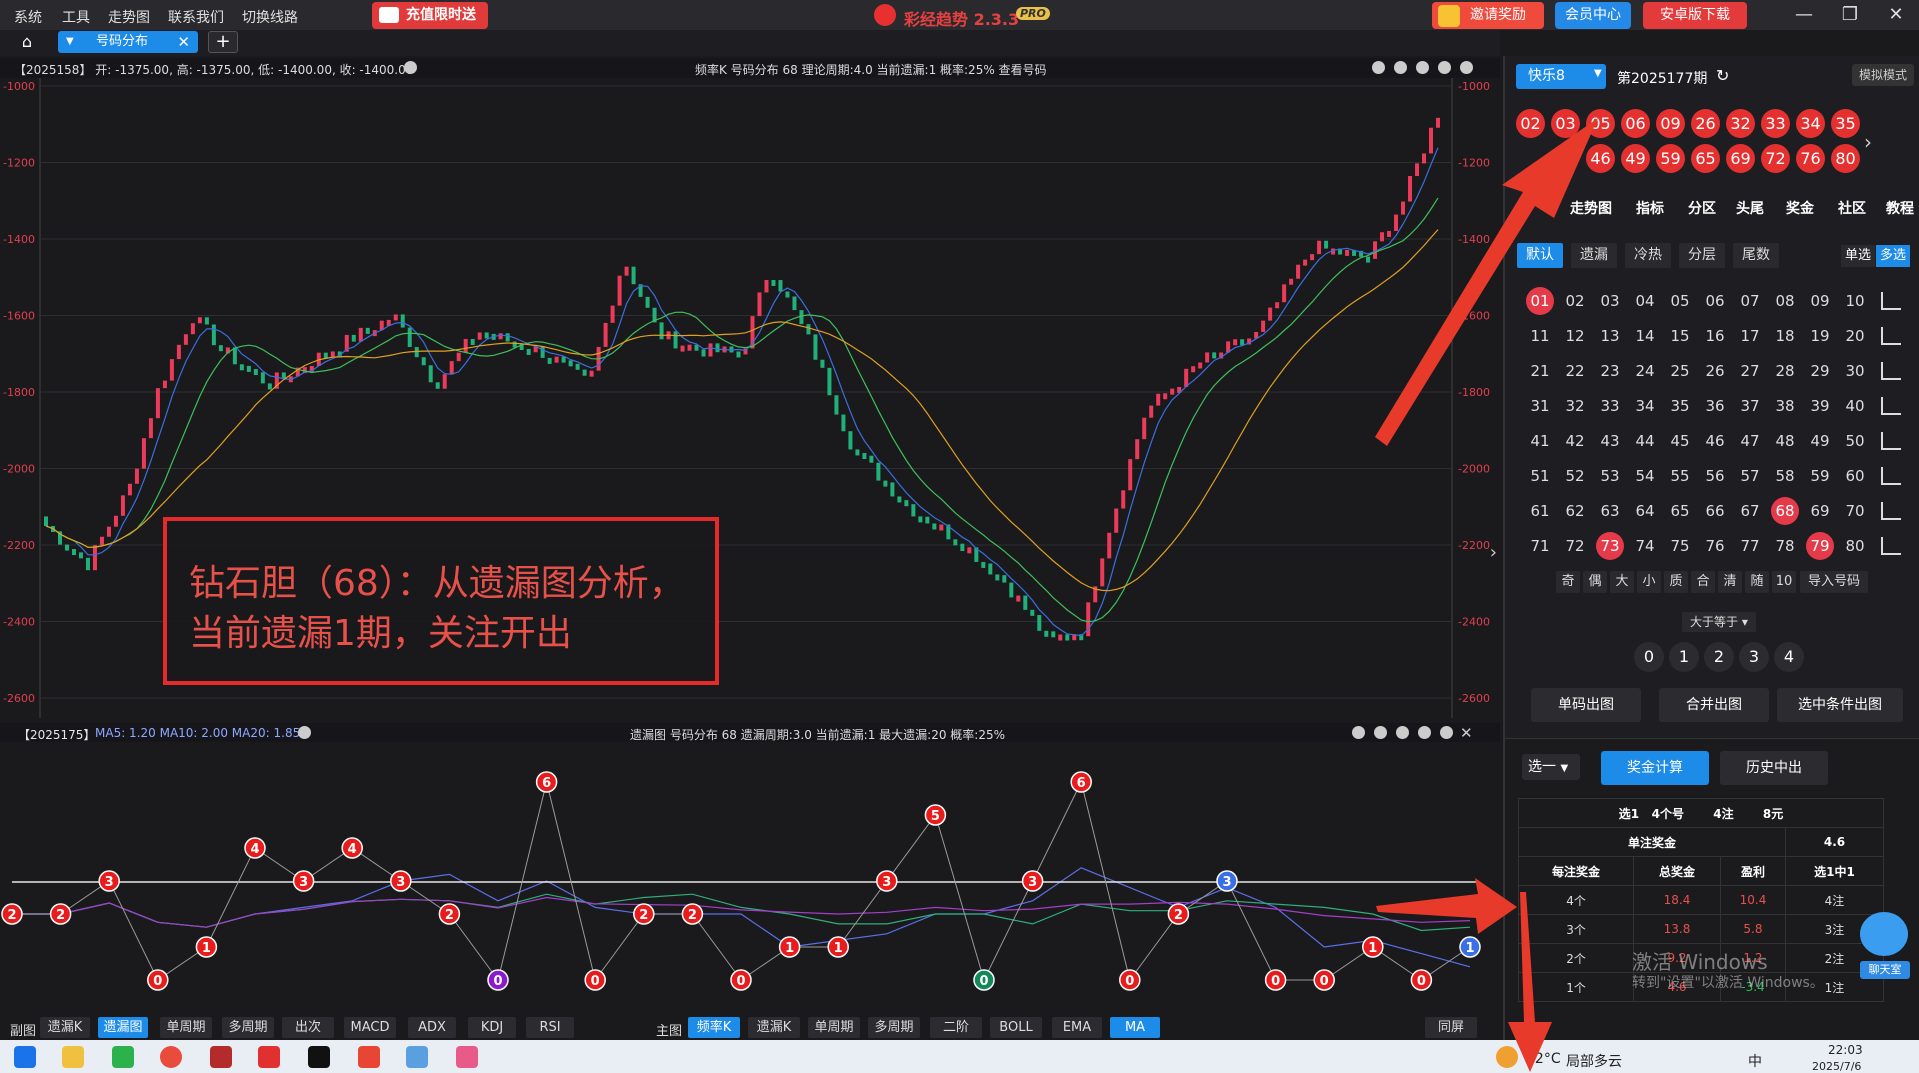 This screenshot has height=1073, width=1919. I want to click on number-cell: 08, so click(1785, 301).